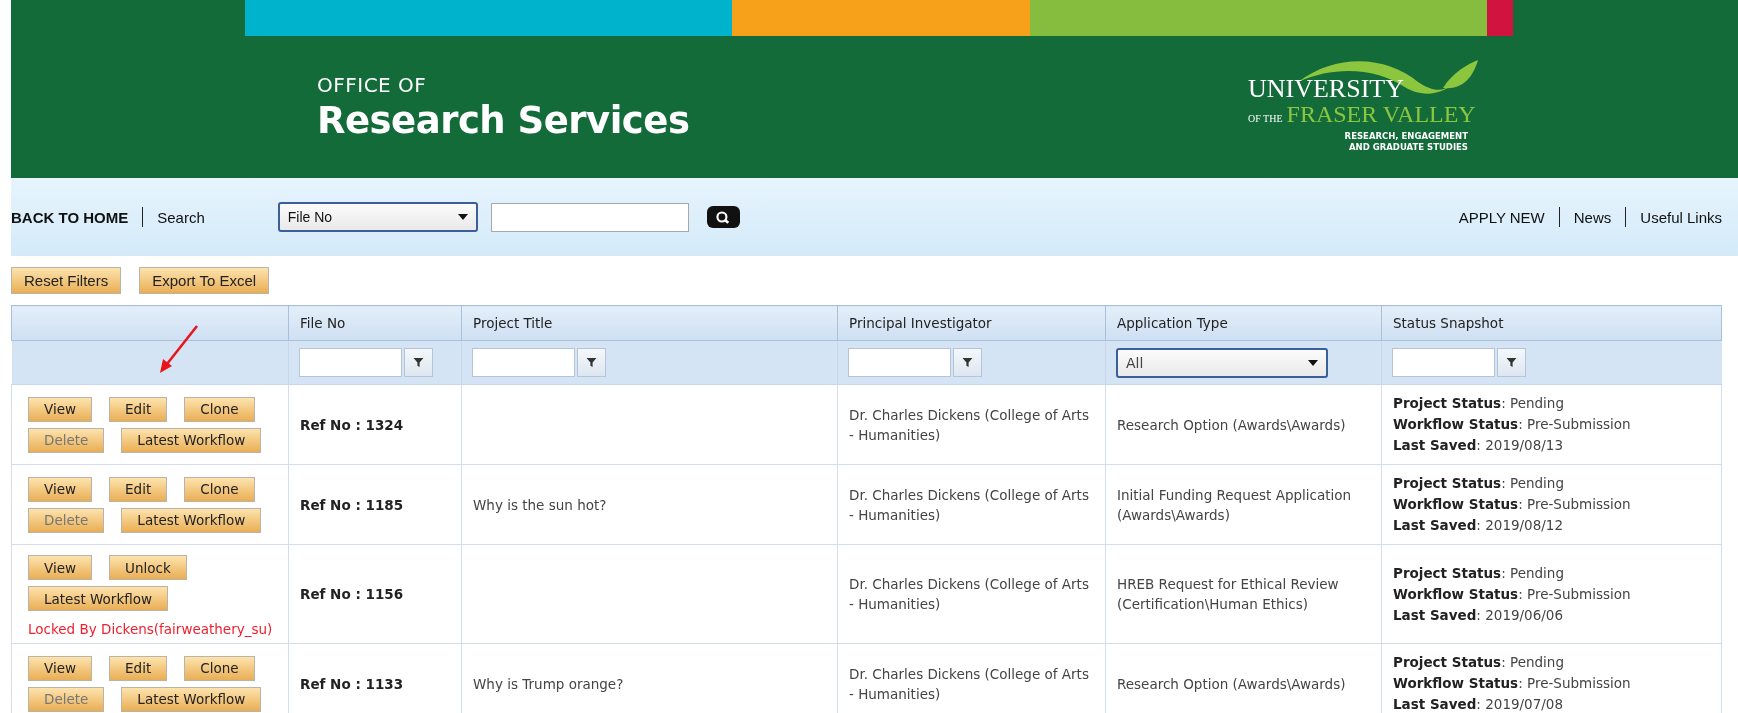  I want to click on table-cell: Research Option (Awards\Awards), so click(1243, 424).